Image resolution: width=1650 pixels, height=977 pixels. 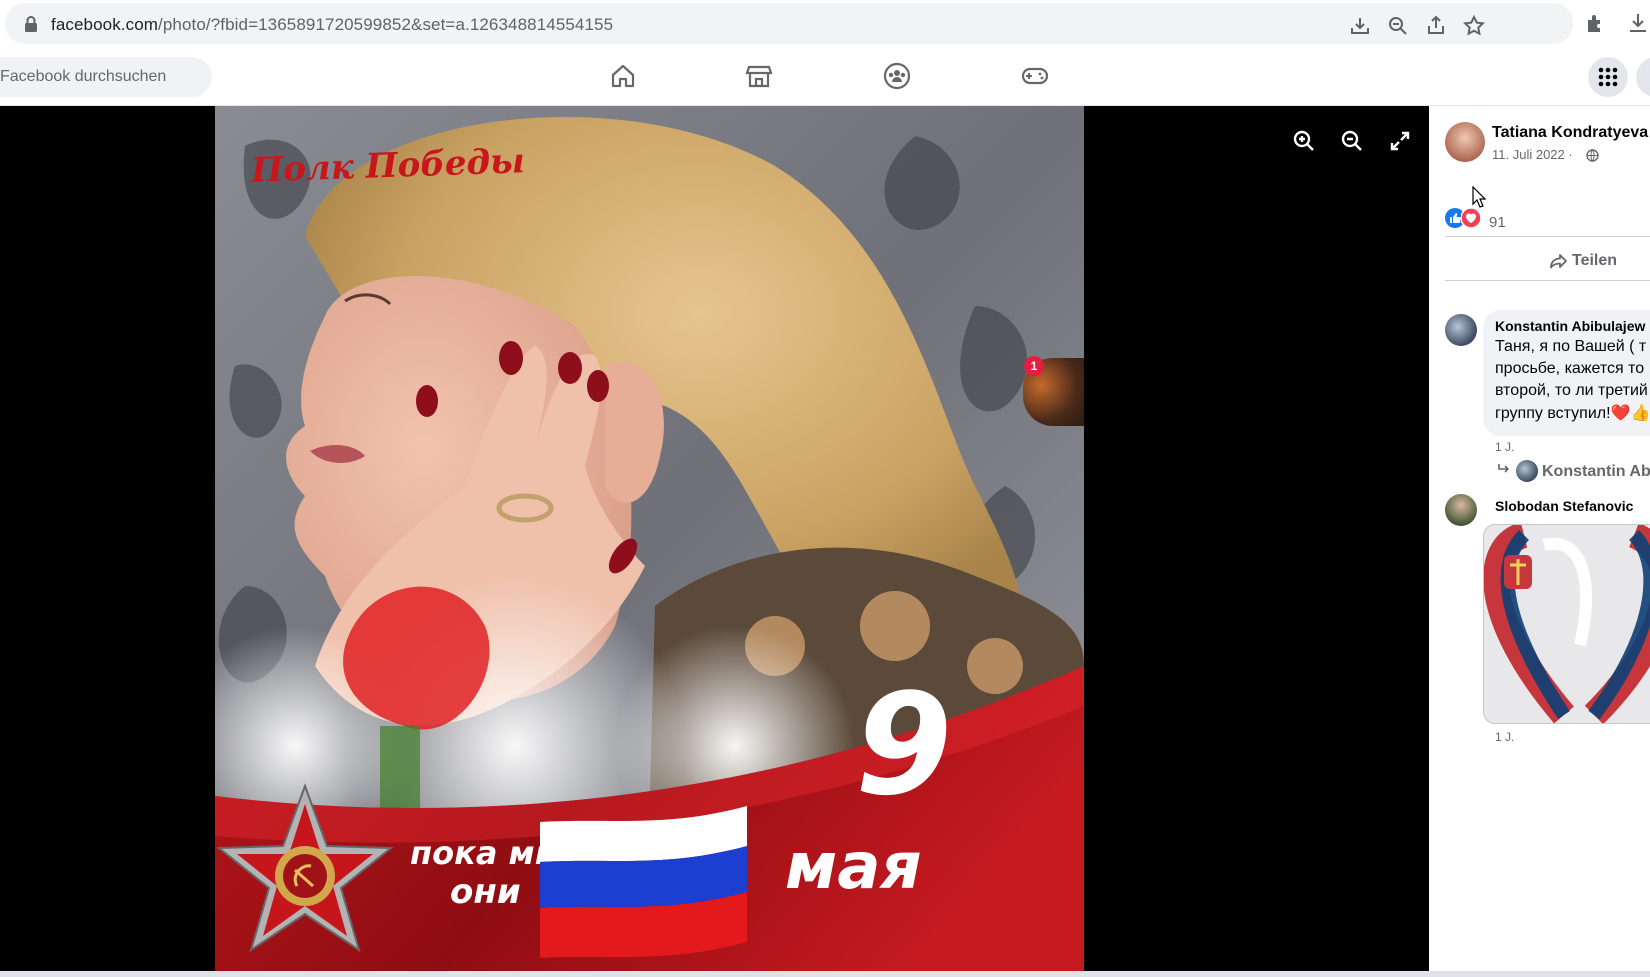 What do you see at coordinates (31, 24) in the screenshot?
I see `lock-icon` at bounding box center [31, 24].